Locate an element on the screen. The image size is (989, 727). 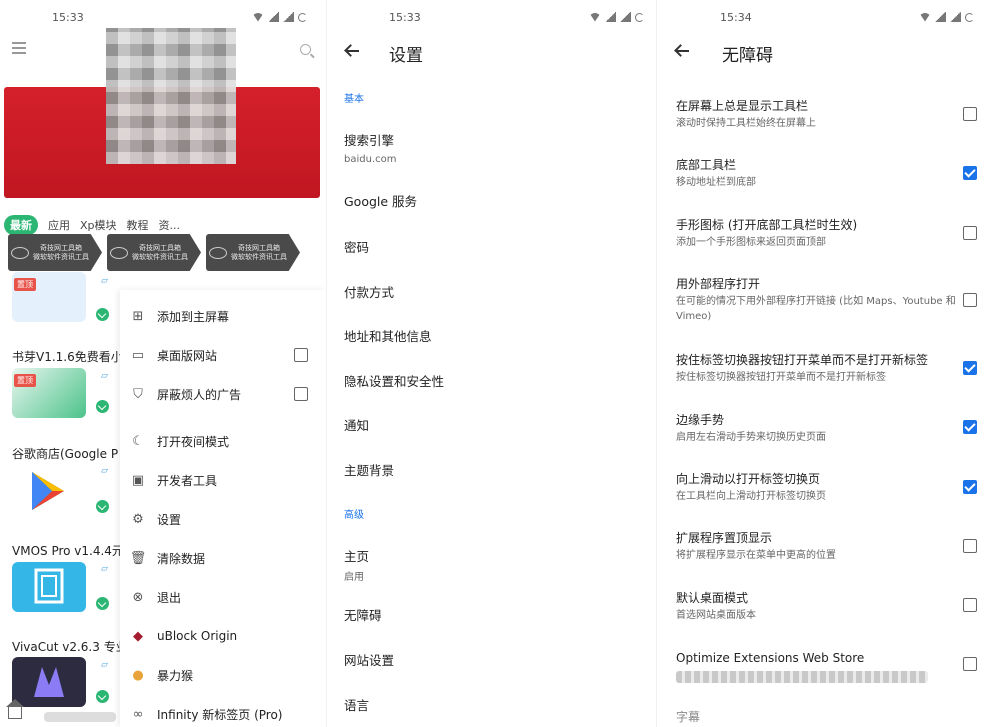
menu-item-night-mode: ☾ 打开夜间模式 is located at coordinates (223, 441).